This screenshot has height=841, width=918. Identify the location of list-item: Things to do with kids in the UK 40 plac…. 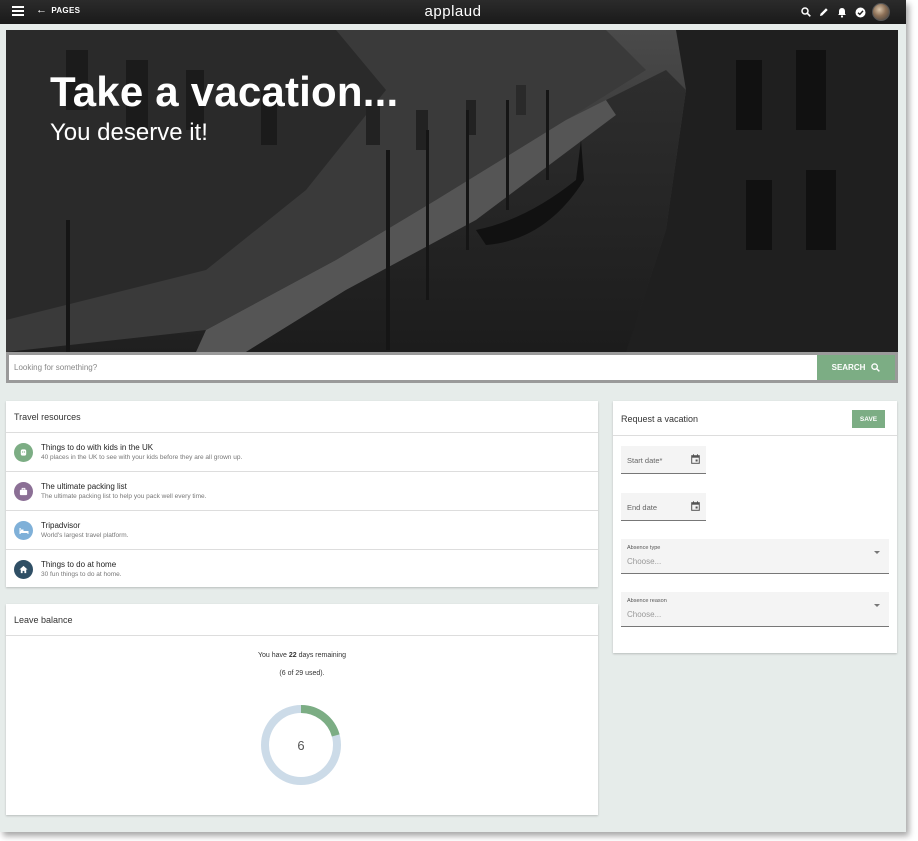
(302, 452).